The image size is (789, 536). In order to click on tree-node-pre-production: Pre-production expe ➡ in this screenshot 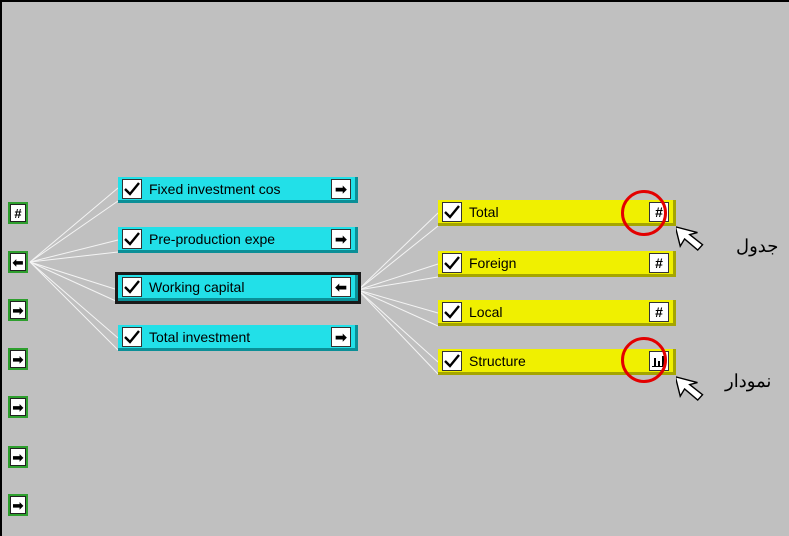, I will do `click(238, 240)`.